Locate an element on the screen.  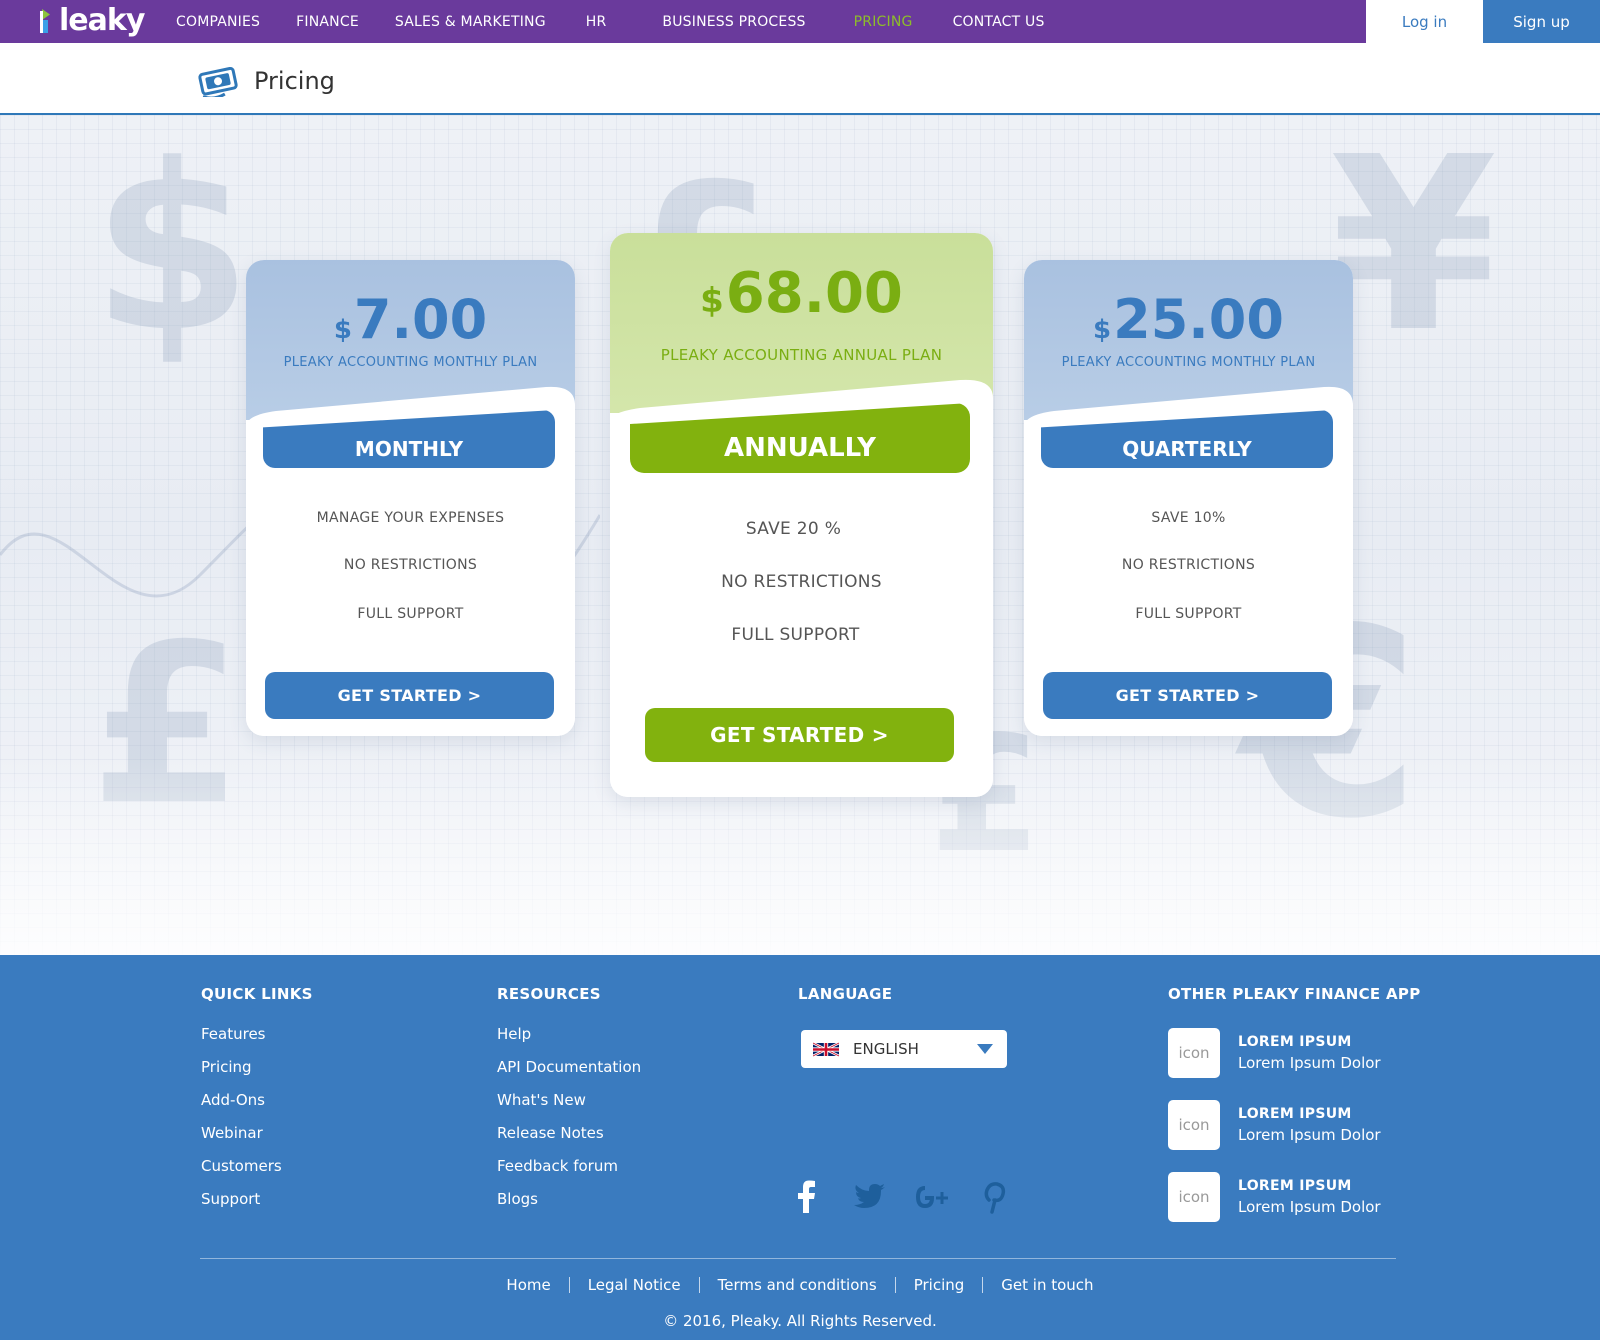
footer-bottom-link-pricing: Pricing is located at coordinates (940, 1285).